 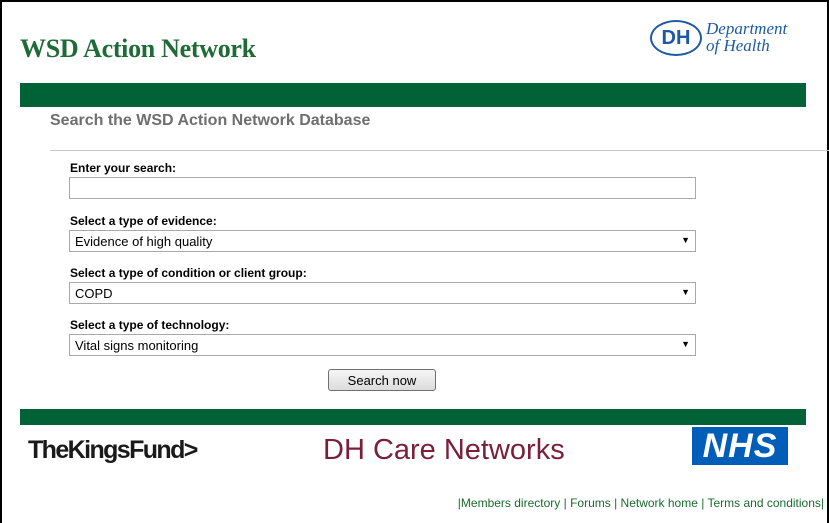 I want to click on evidence-select: Evidence of high quality ▼, so click(x=382, y=241).